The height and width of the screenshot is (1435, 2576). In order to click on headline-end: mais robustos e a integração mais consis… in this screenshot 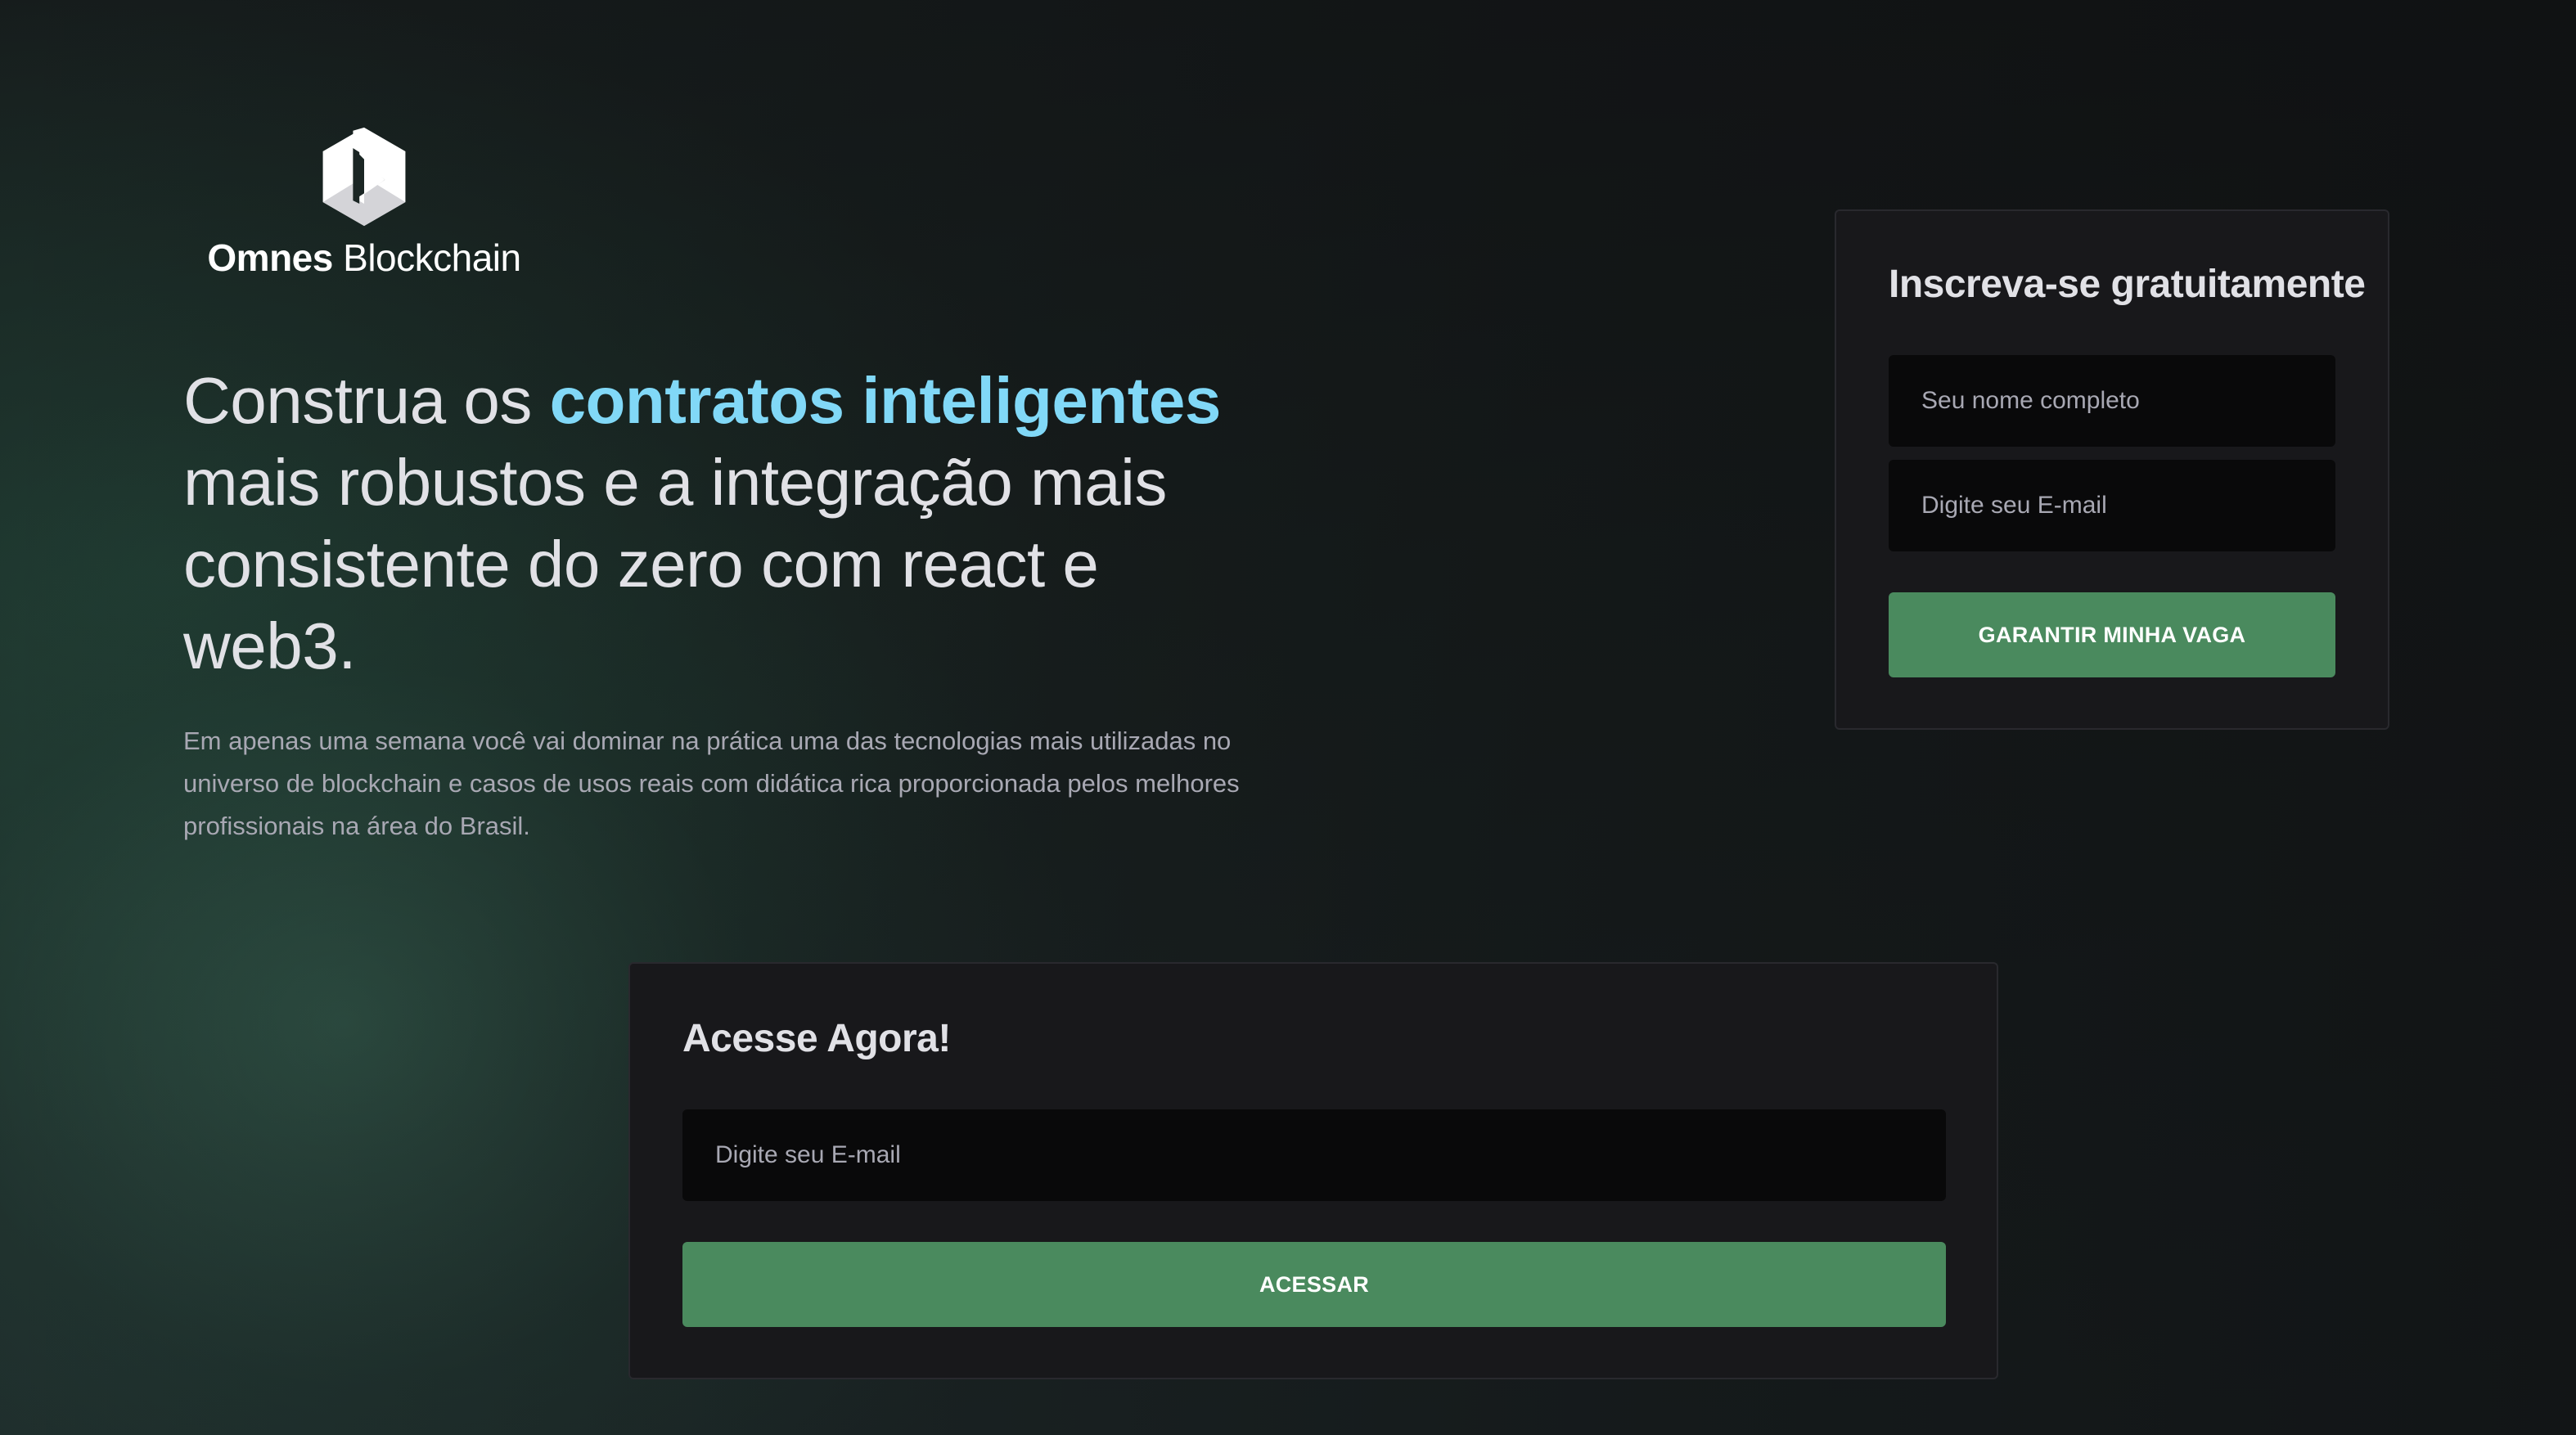, I will do `click(675, 564)`.